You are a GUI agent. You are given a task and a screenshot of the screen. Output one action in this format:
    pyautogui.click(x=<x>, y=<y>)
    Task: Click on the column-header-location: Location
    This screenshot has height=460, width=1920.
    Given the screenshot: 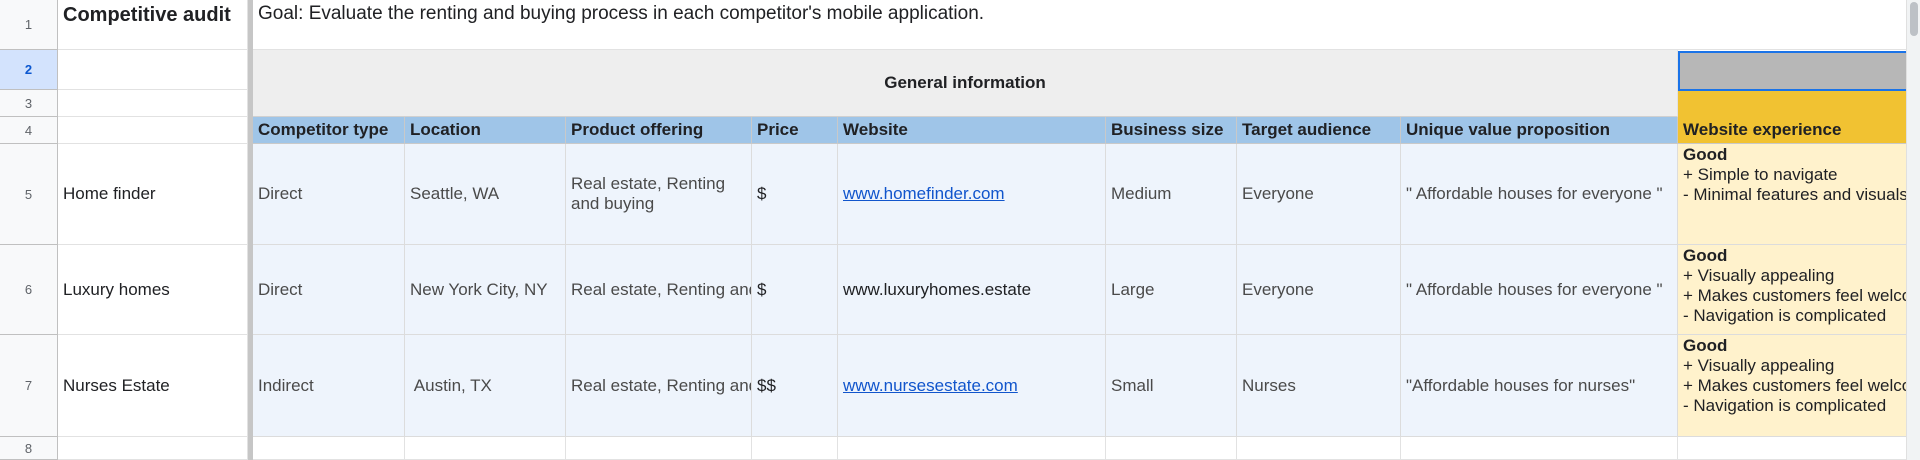 What is the action you would take?
    pyautogui.click(x=485, y=130)
    